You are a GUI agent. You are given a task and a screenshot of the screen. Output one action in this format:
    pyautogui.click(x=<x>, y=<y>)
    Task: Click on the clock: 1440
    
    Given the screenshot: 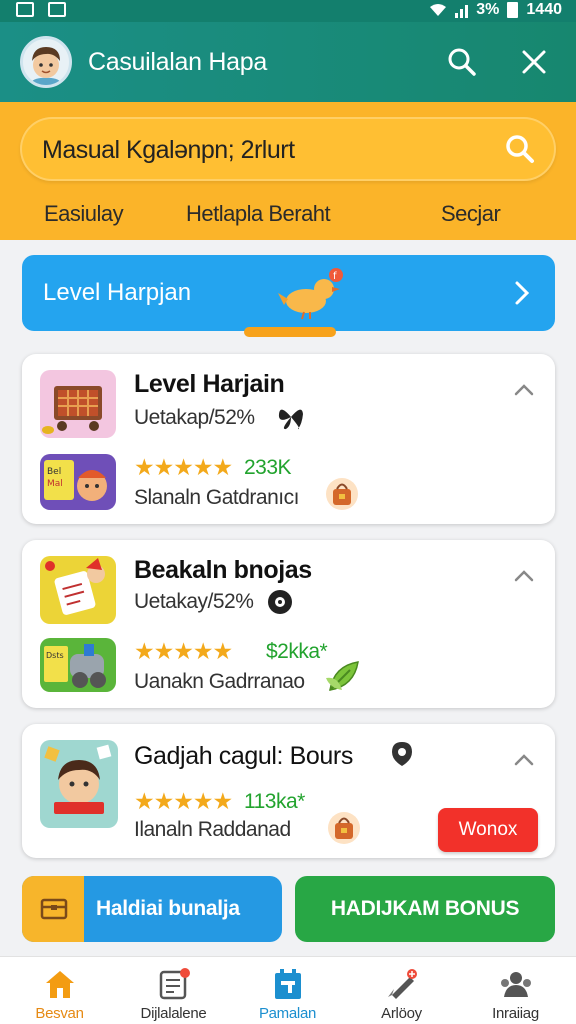 What is the action you would take?
    pyautogui.click(x=544, y=9)
    